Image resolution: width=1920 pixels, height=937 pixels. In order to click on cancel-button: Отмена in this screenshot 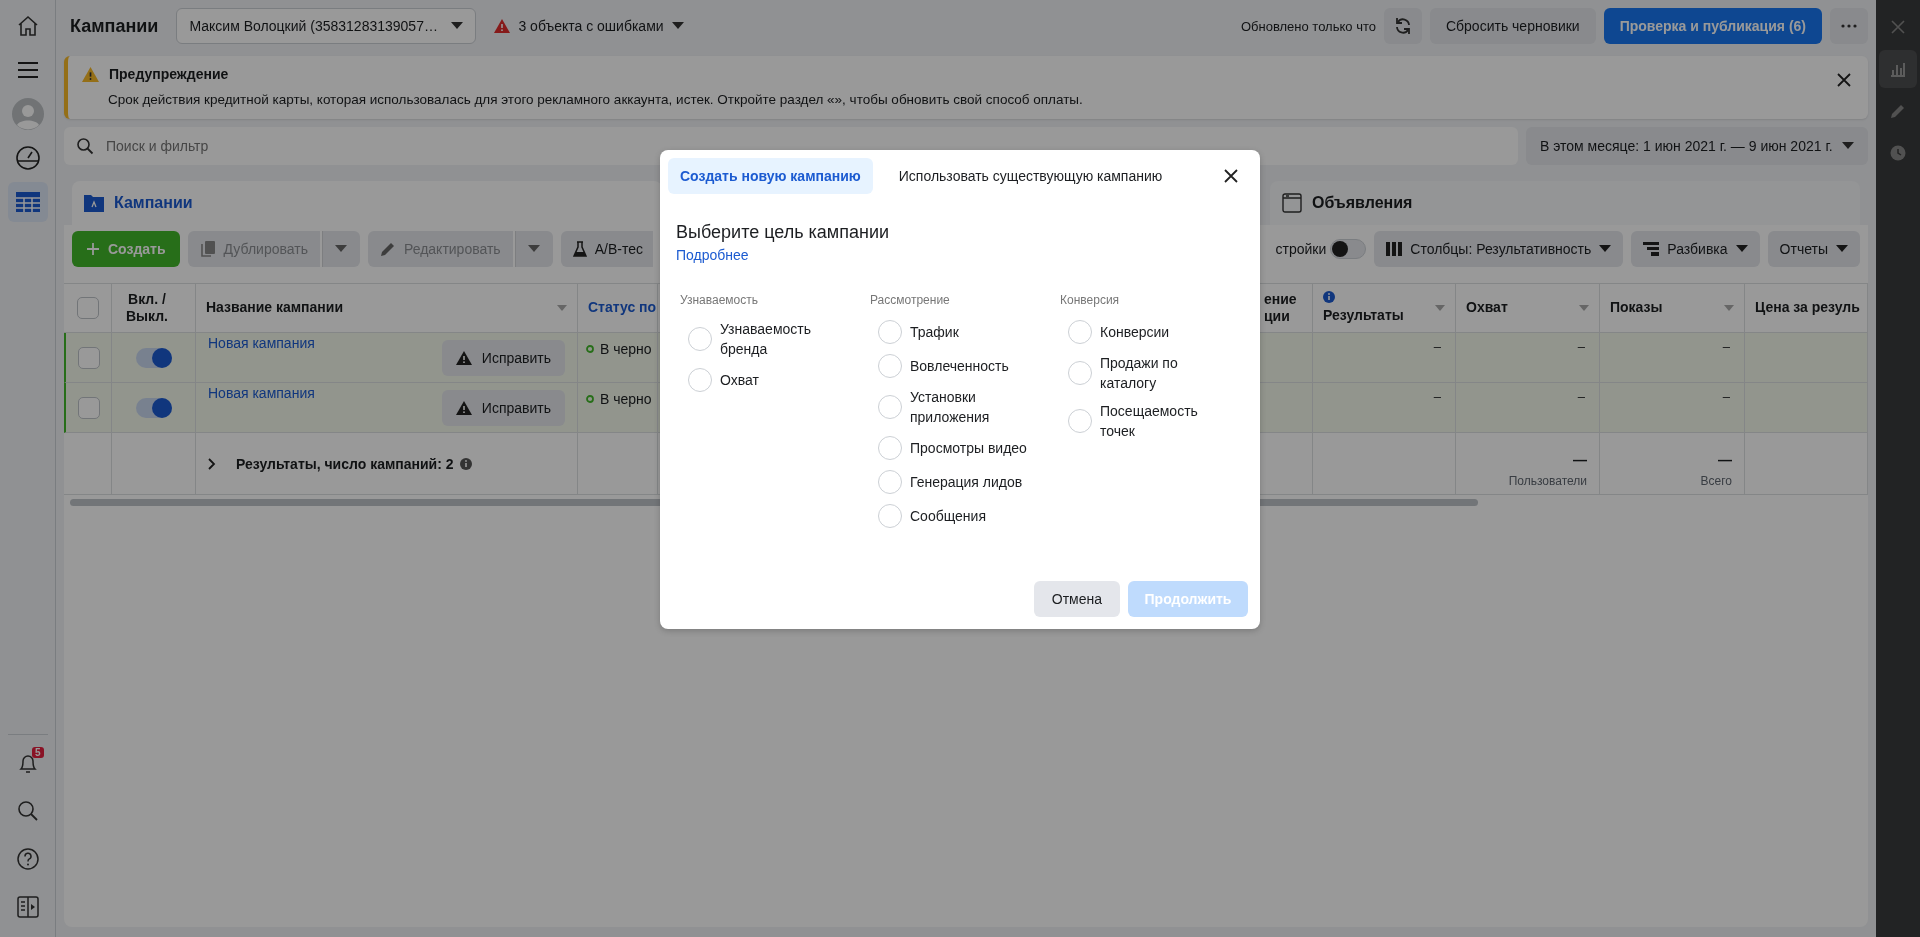, I will do `click(1076, 599)`.